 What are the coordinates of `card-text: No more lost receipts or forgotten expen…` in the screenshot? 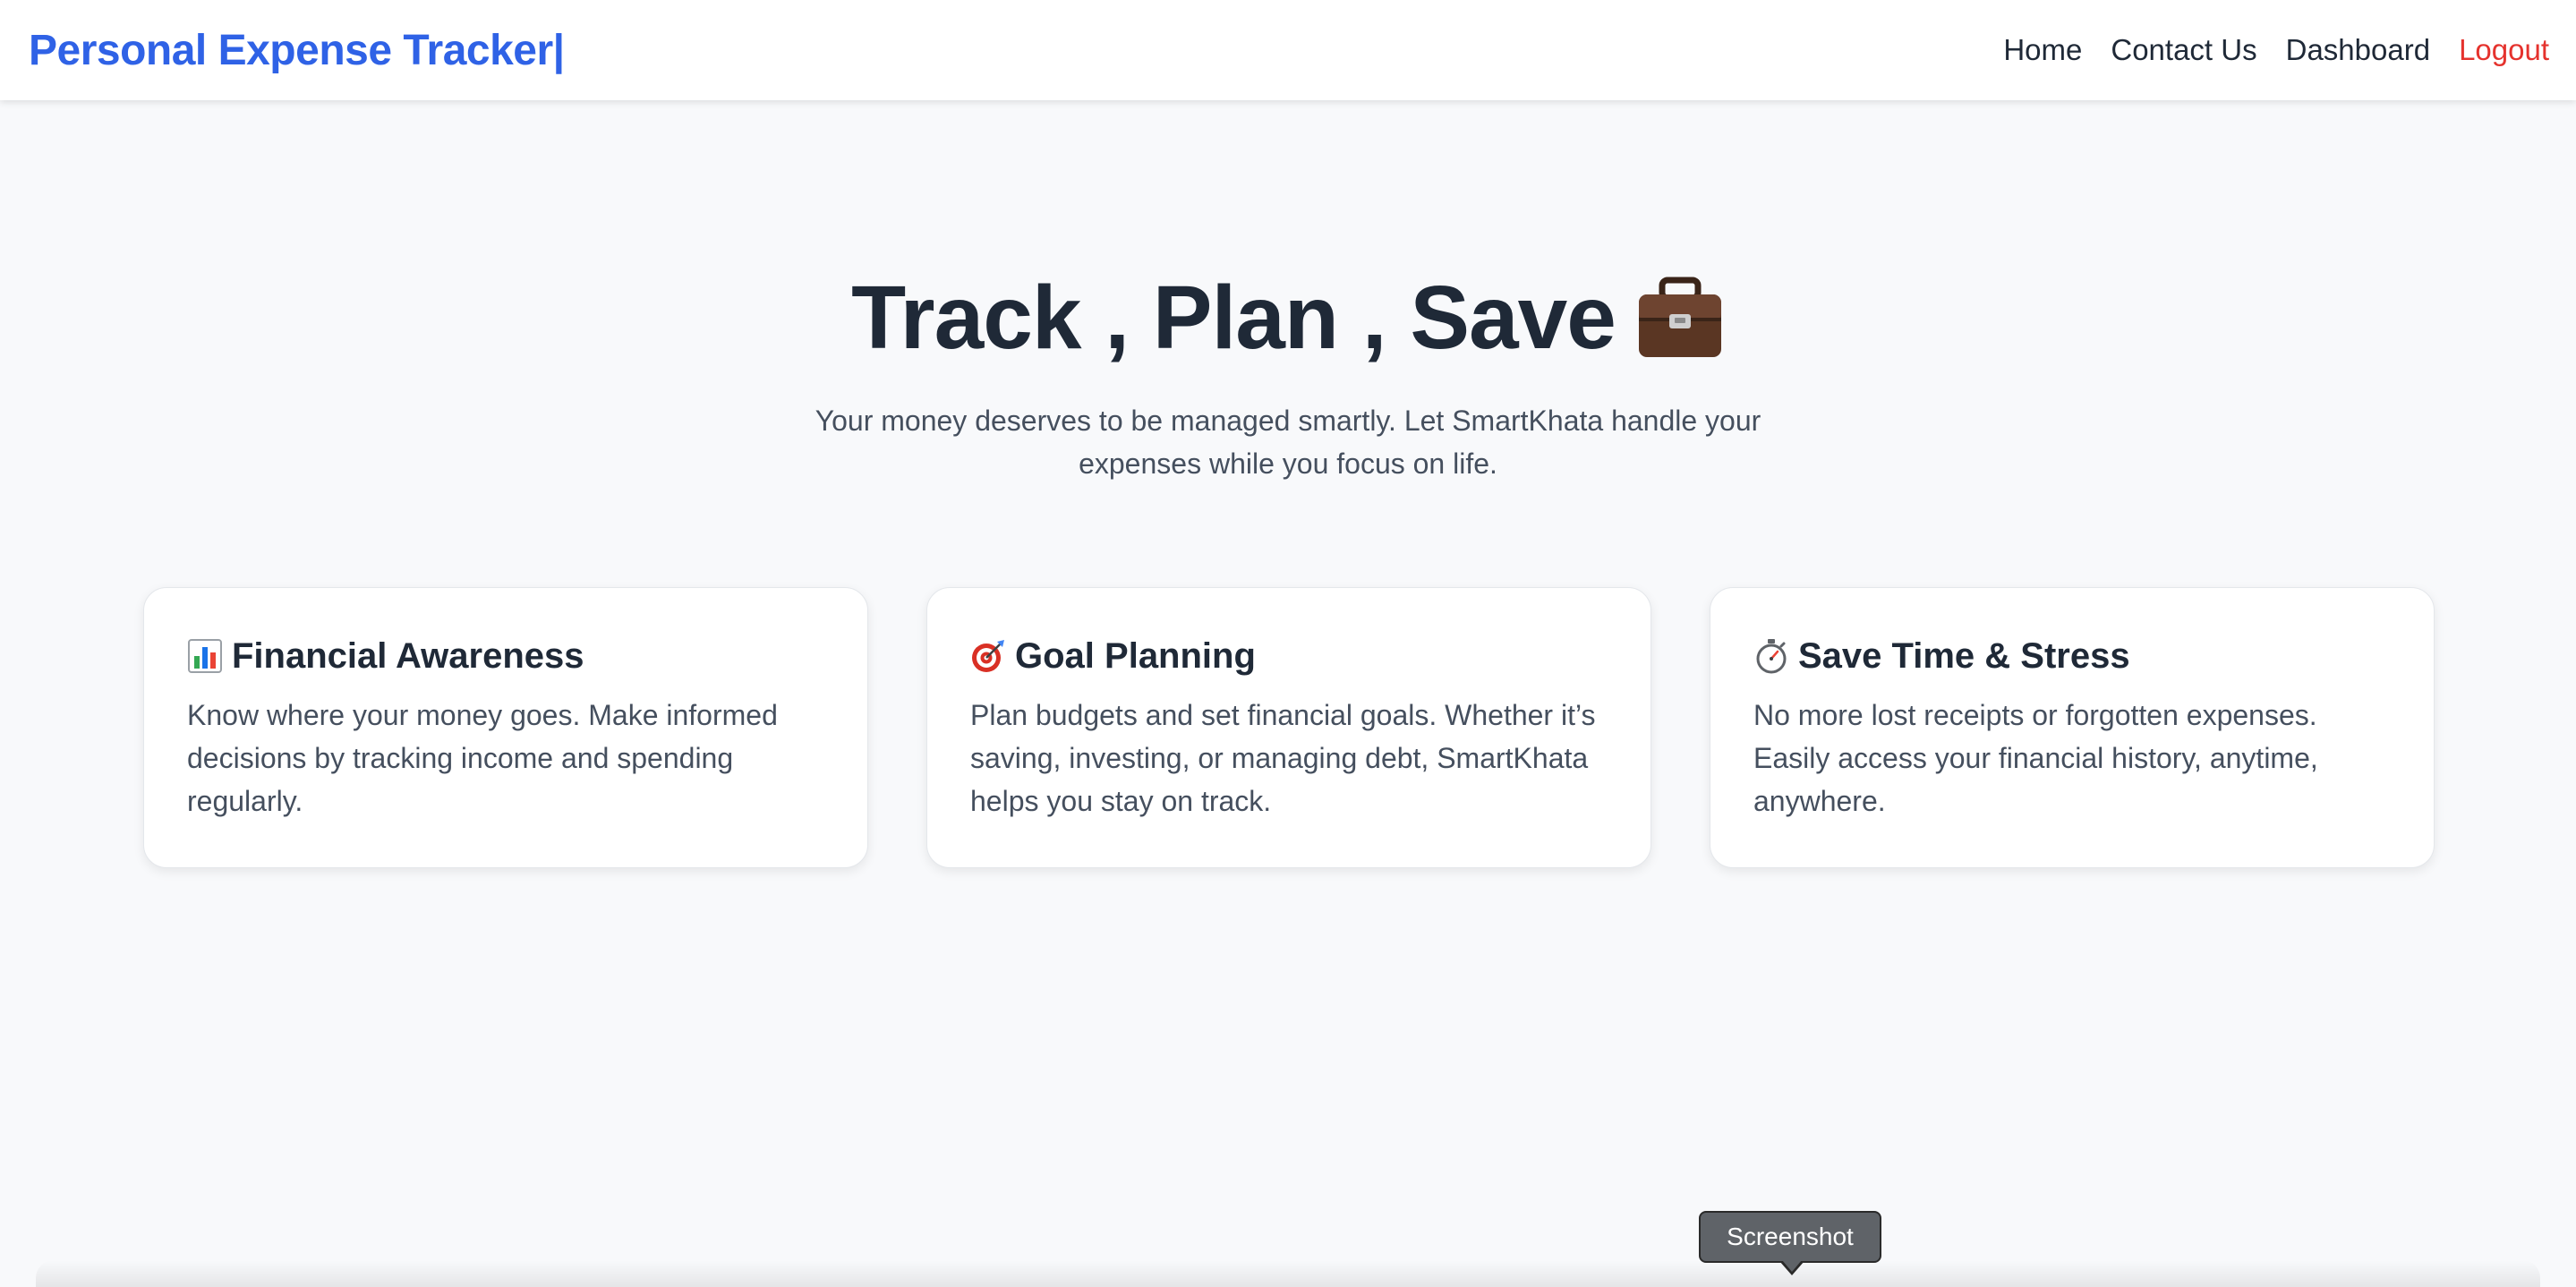 It's located at (2035, 758).